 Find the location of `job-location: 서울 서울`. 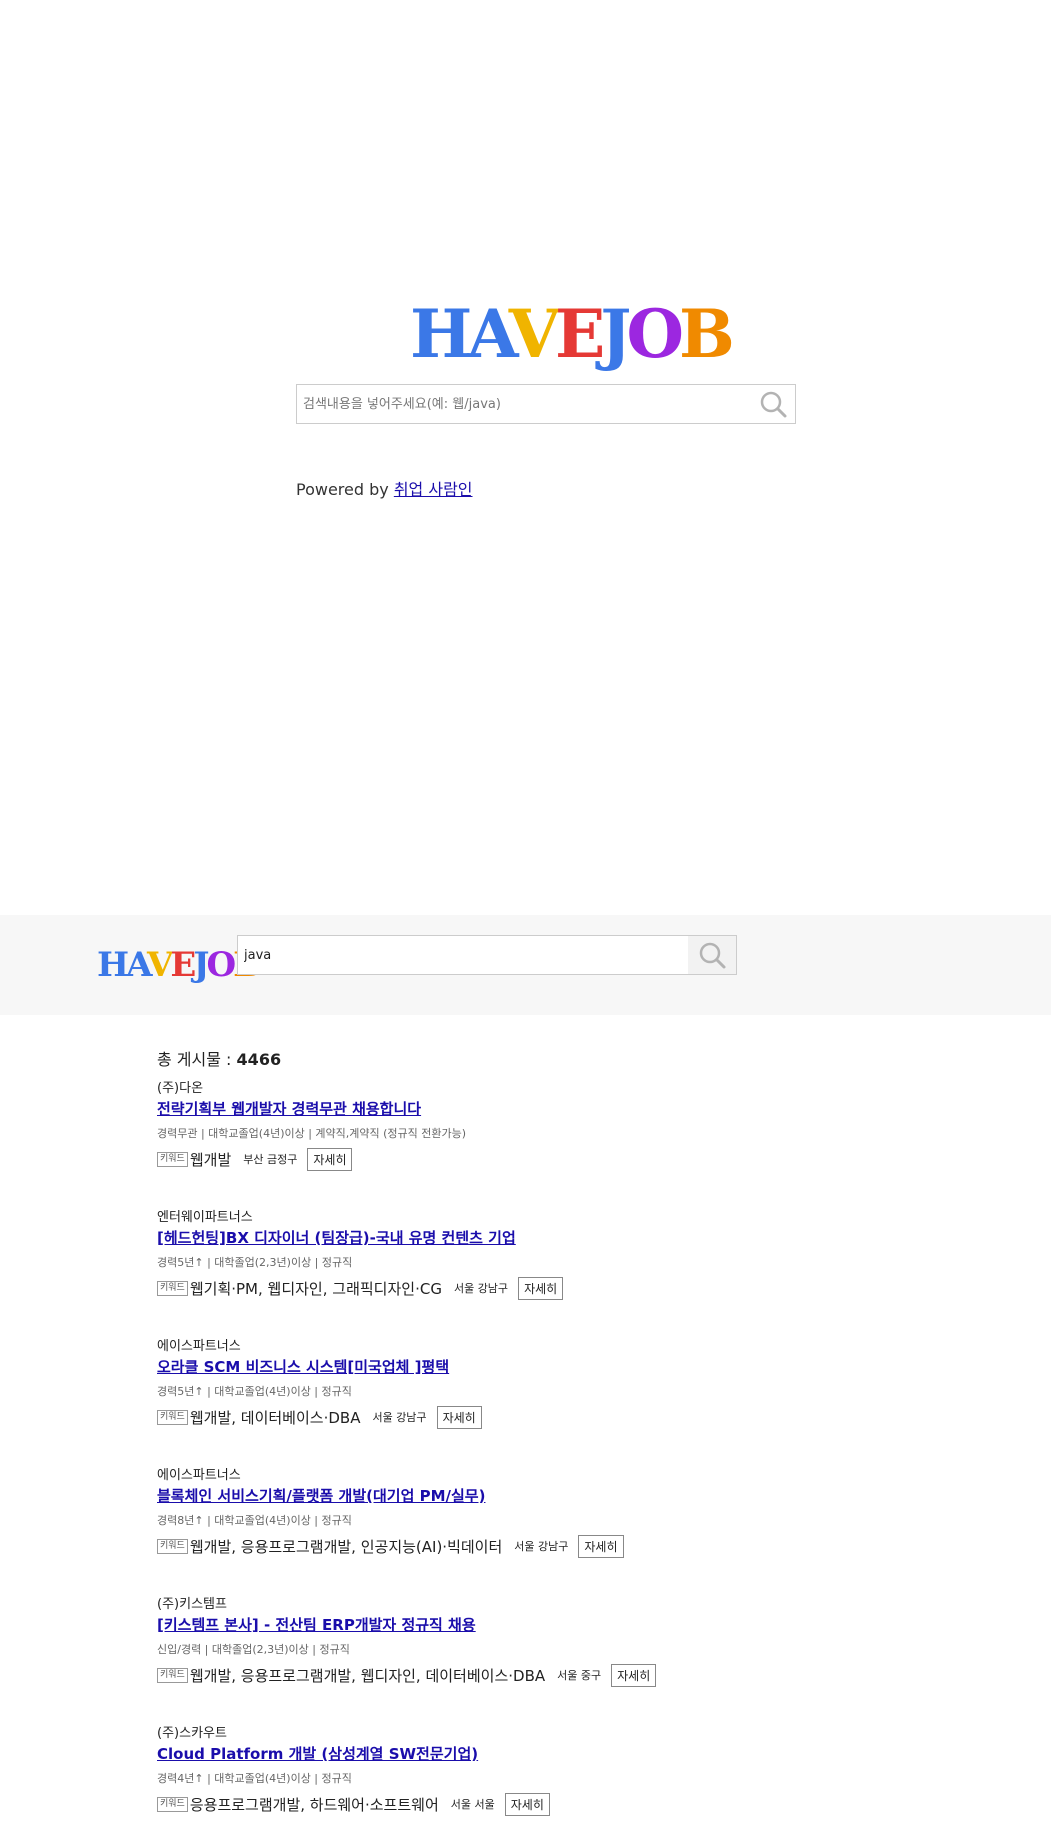

job-location: 서울 서울 is located at coordinates (472, 1804).